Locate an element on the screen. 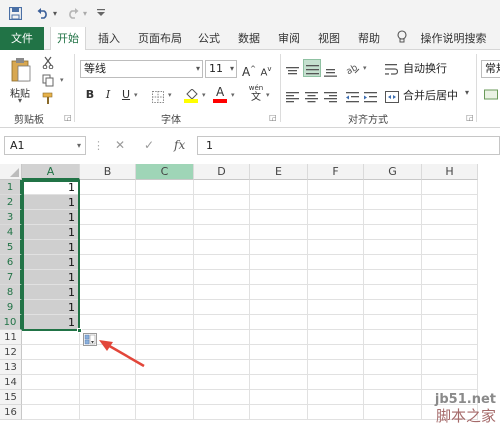 Image resolution: width=500 pixels, height=427 pixels. cell-g2 is located at coordinates (393, 202).